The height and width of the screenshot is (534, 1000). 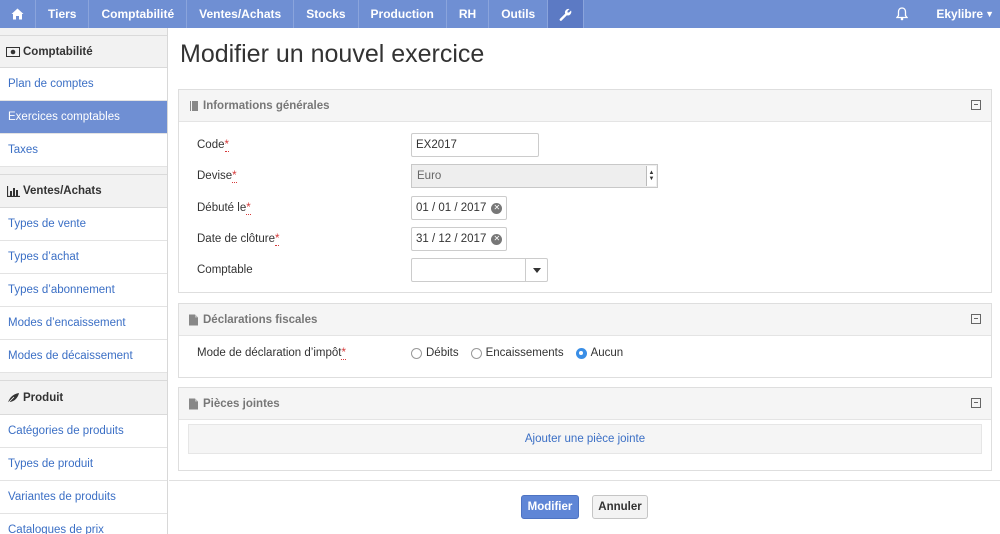 I want to click on sidebar-item-modes-de-decaissement: Modes de décaissement, so click(x=83, y=356).